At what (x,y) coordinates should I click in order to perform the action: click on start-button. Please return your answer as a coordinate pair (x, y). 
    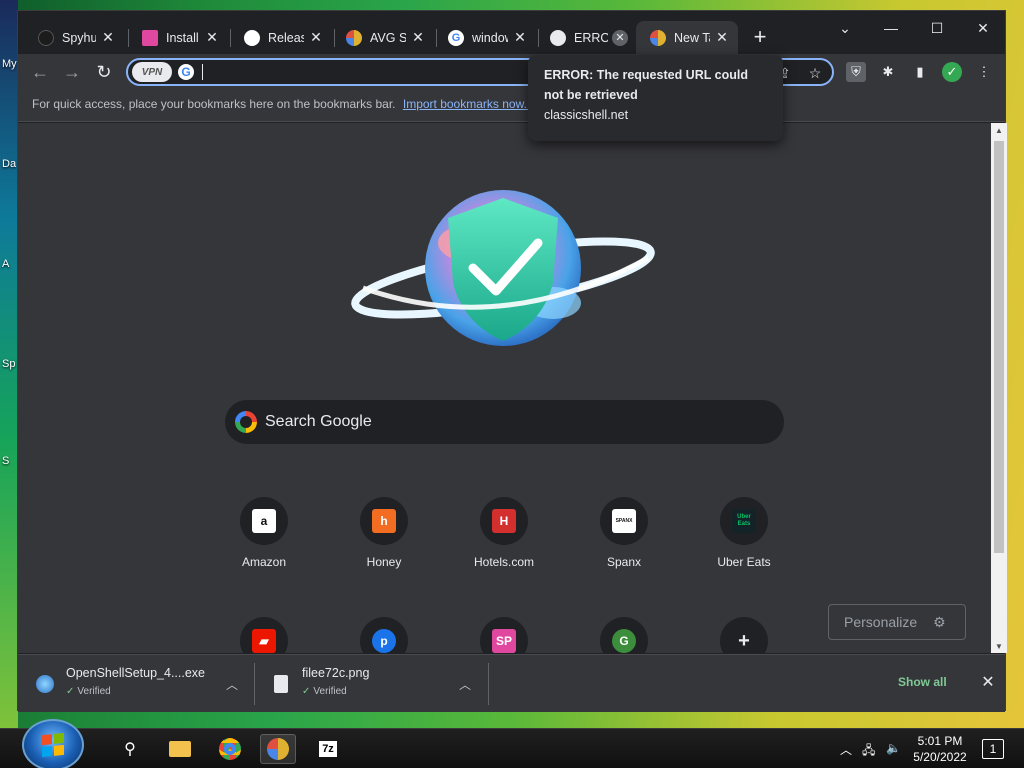
    Looking at the image, I should click on (53, 743).